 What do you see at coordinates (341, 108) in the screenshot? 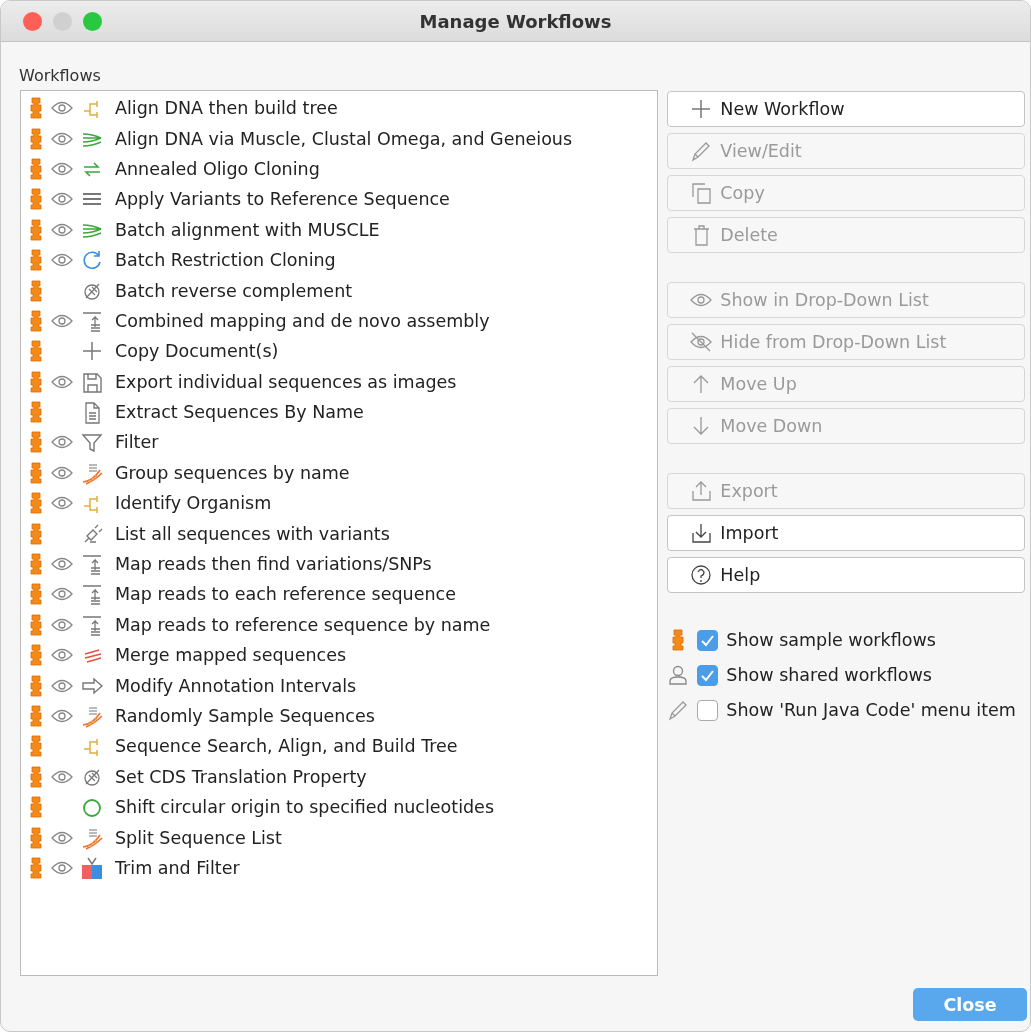
I see `workflow-item: Align DNA then build tree` at bounding box center [341, 108].